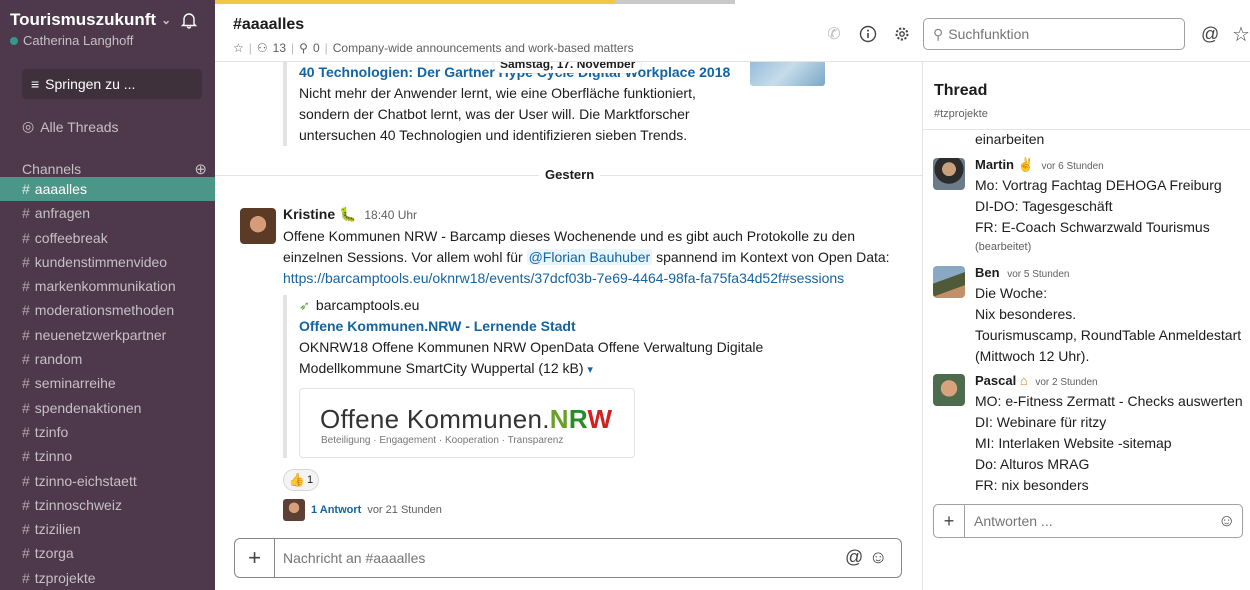  I want to click on thread-channel: #tzprojekte, so click(961, 114).